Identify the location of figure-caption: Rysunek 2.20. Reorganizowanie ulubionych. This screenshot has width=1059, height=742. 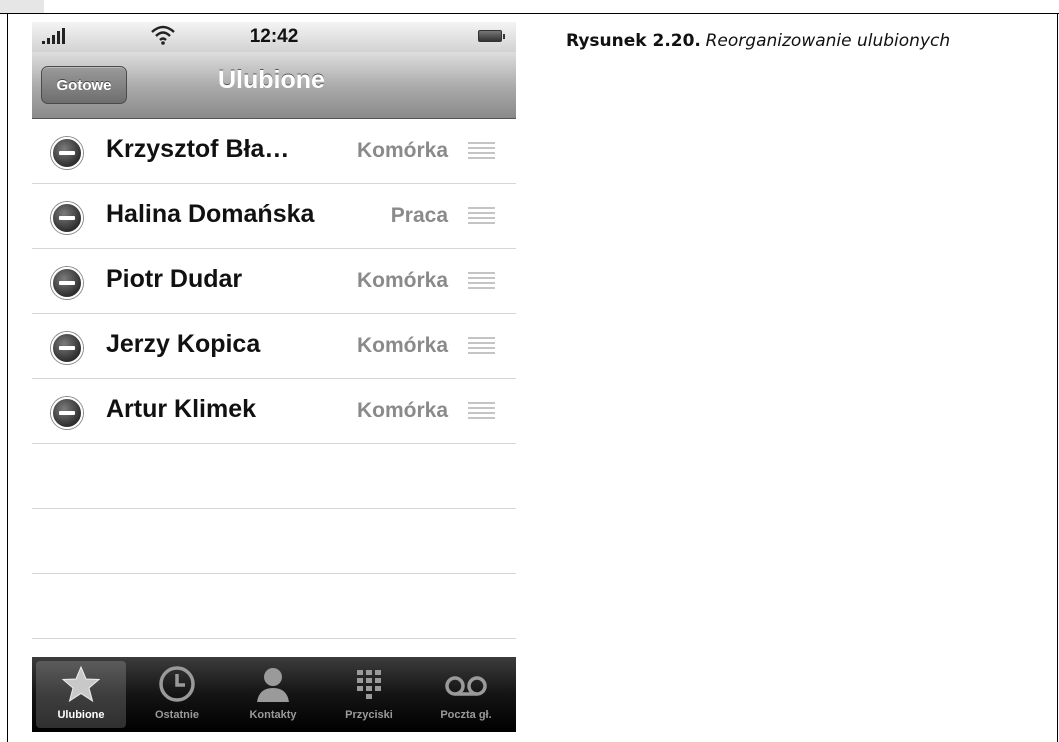
(758, 41).